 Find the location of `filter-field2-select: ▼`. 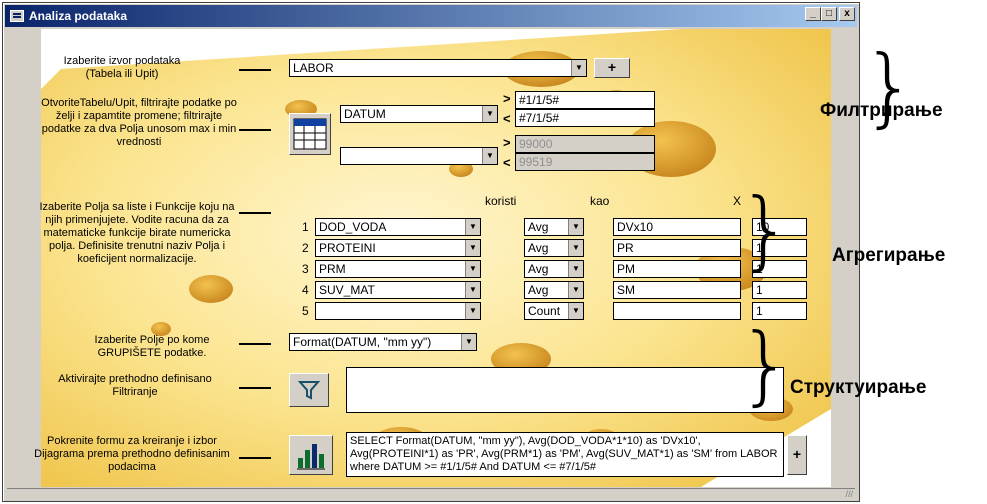

filter-field2-select: ▼ is located at coordinates (419, 156).